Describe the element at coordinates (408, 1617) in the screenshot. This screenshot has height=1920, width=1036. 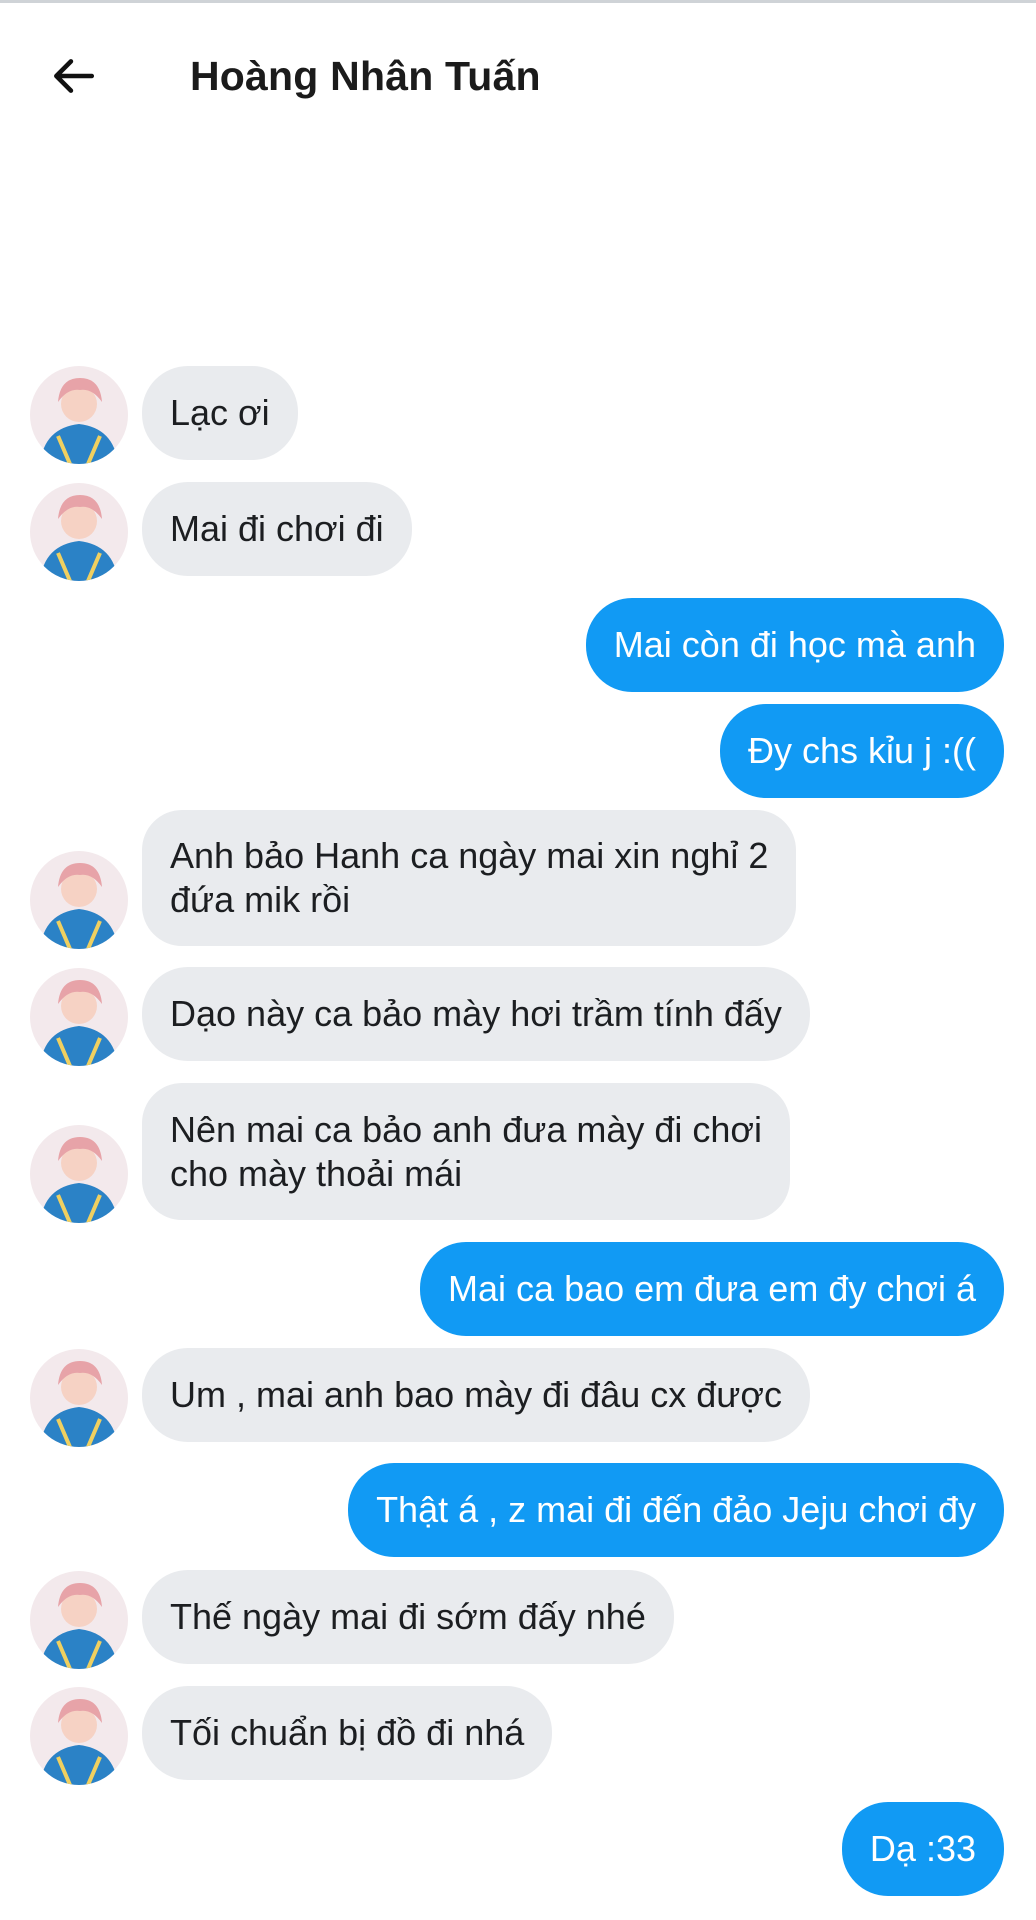
I see `message-received: Thế ngày mai đi sớm đấy nhé` at that location.